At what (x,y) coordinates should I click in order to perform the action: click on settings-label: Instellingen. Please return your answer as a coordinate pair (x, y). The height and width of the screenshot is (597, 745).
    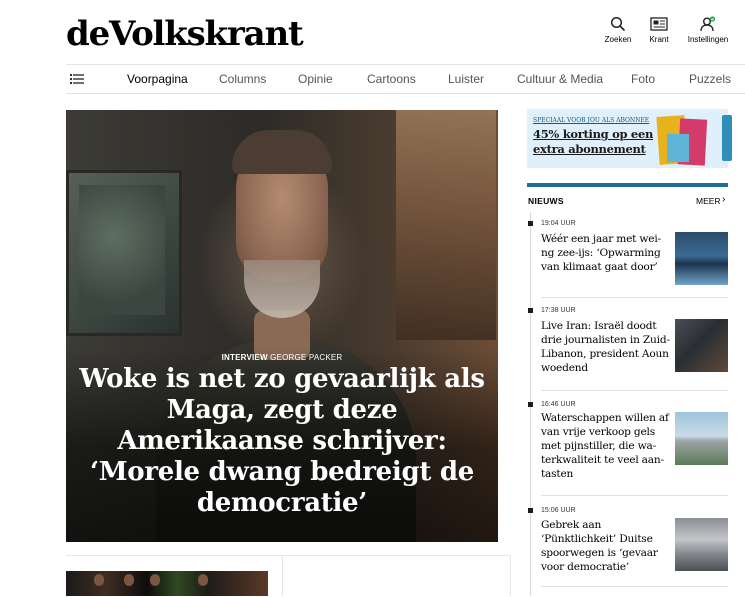
    Looking at the image, I should click on (708, 39).